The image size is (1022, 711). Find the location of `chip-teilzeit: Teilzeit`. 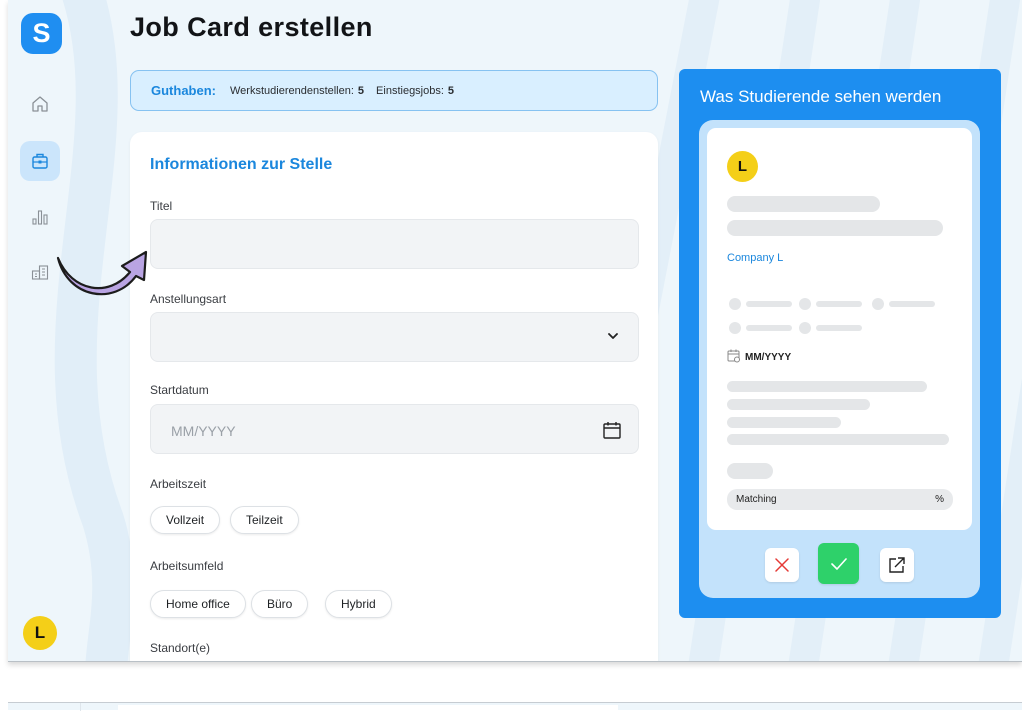

chip-teilzeit: Teilzeit is located at coordinates (264, 520).